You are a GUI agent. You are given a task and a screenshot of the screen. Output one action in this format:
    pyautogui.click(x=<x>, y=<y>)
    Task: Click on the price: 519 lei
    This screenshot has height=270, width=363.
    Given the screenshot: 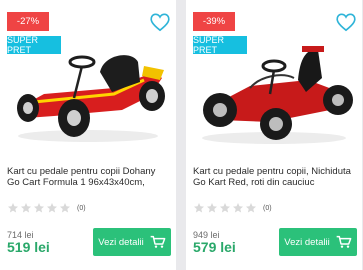 What is the action you would take?
    pyautogui.click(x=28, y=247)
    